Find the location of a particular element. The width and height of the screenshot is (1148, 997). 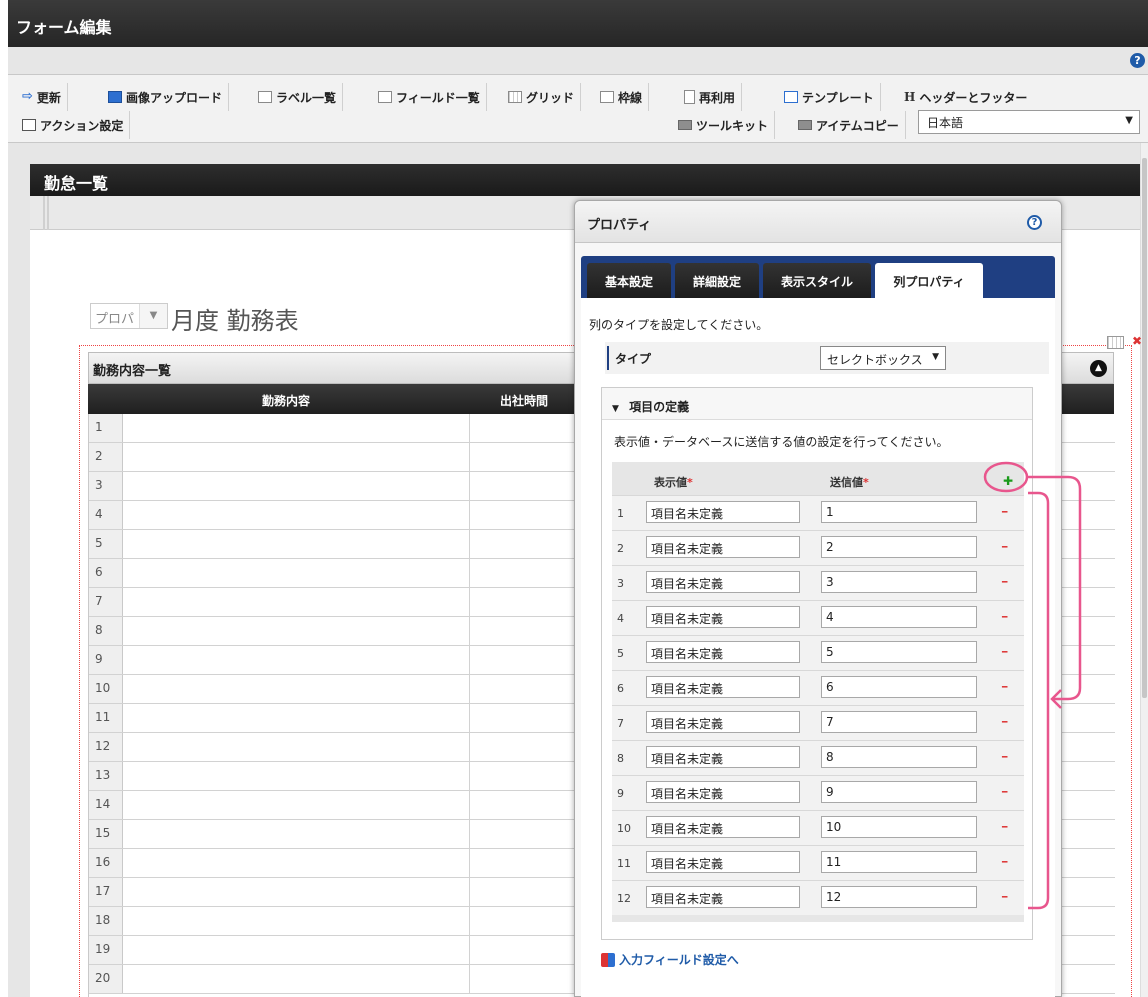

update-icon: ⇨ is located at coordinates (27, 96).